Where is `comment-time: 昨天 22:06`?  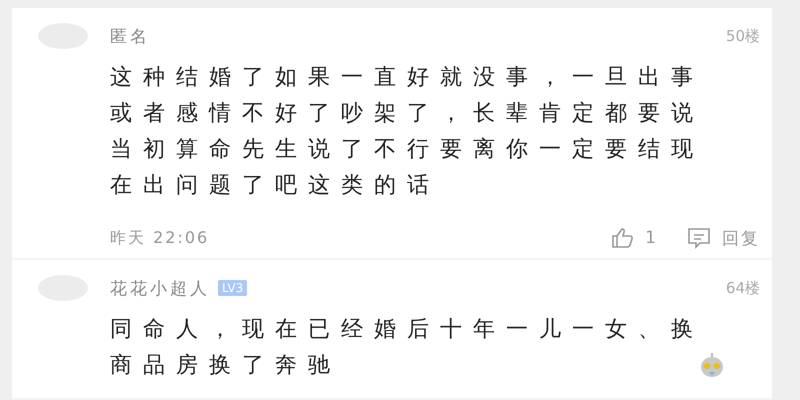
comment-time: 昨天 22:06 is located at coordinates (160, 238).